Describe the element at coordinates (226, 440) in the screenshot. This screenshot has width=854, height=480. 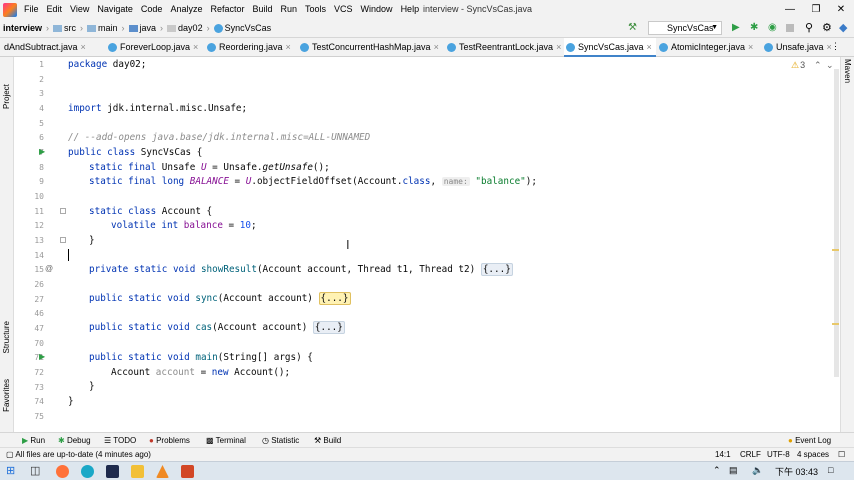
I see `toolwindow-terminal: ▩ Terminal` at that location.